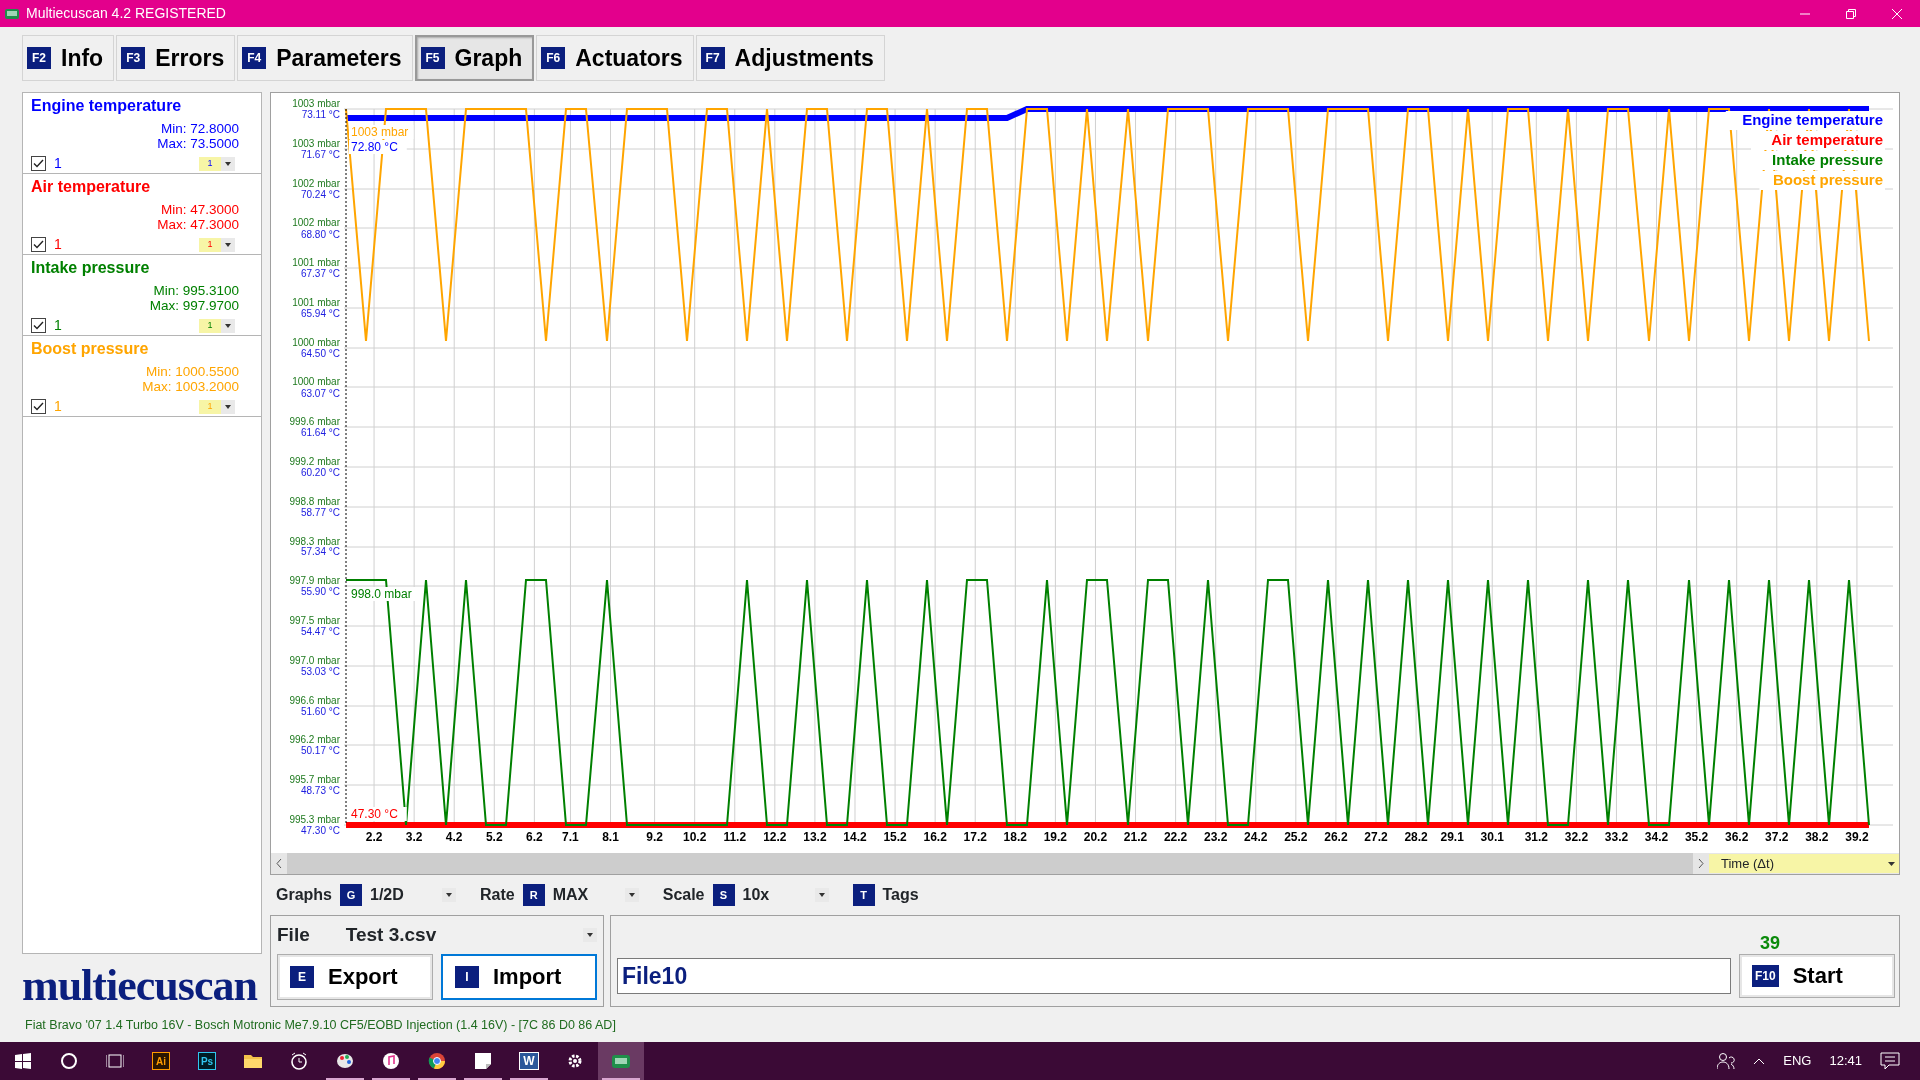  What do you see at coordinates (161, 1061) in the screenshot?
I see `app-icon: Ai` at bounding box center [161, 1061].